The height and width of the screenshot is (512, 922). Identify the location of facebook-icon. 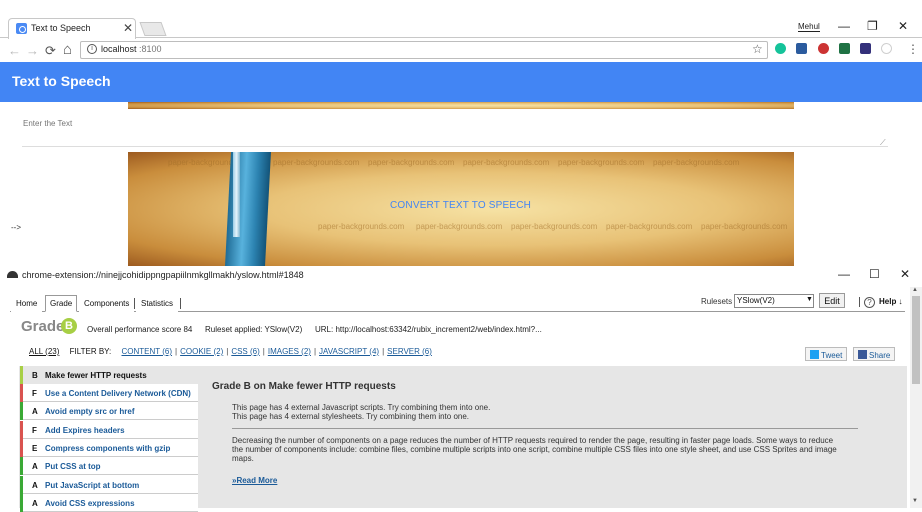
(862, 354).